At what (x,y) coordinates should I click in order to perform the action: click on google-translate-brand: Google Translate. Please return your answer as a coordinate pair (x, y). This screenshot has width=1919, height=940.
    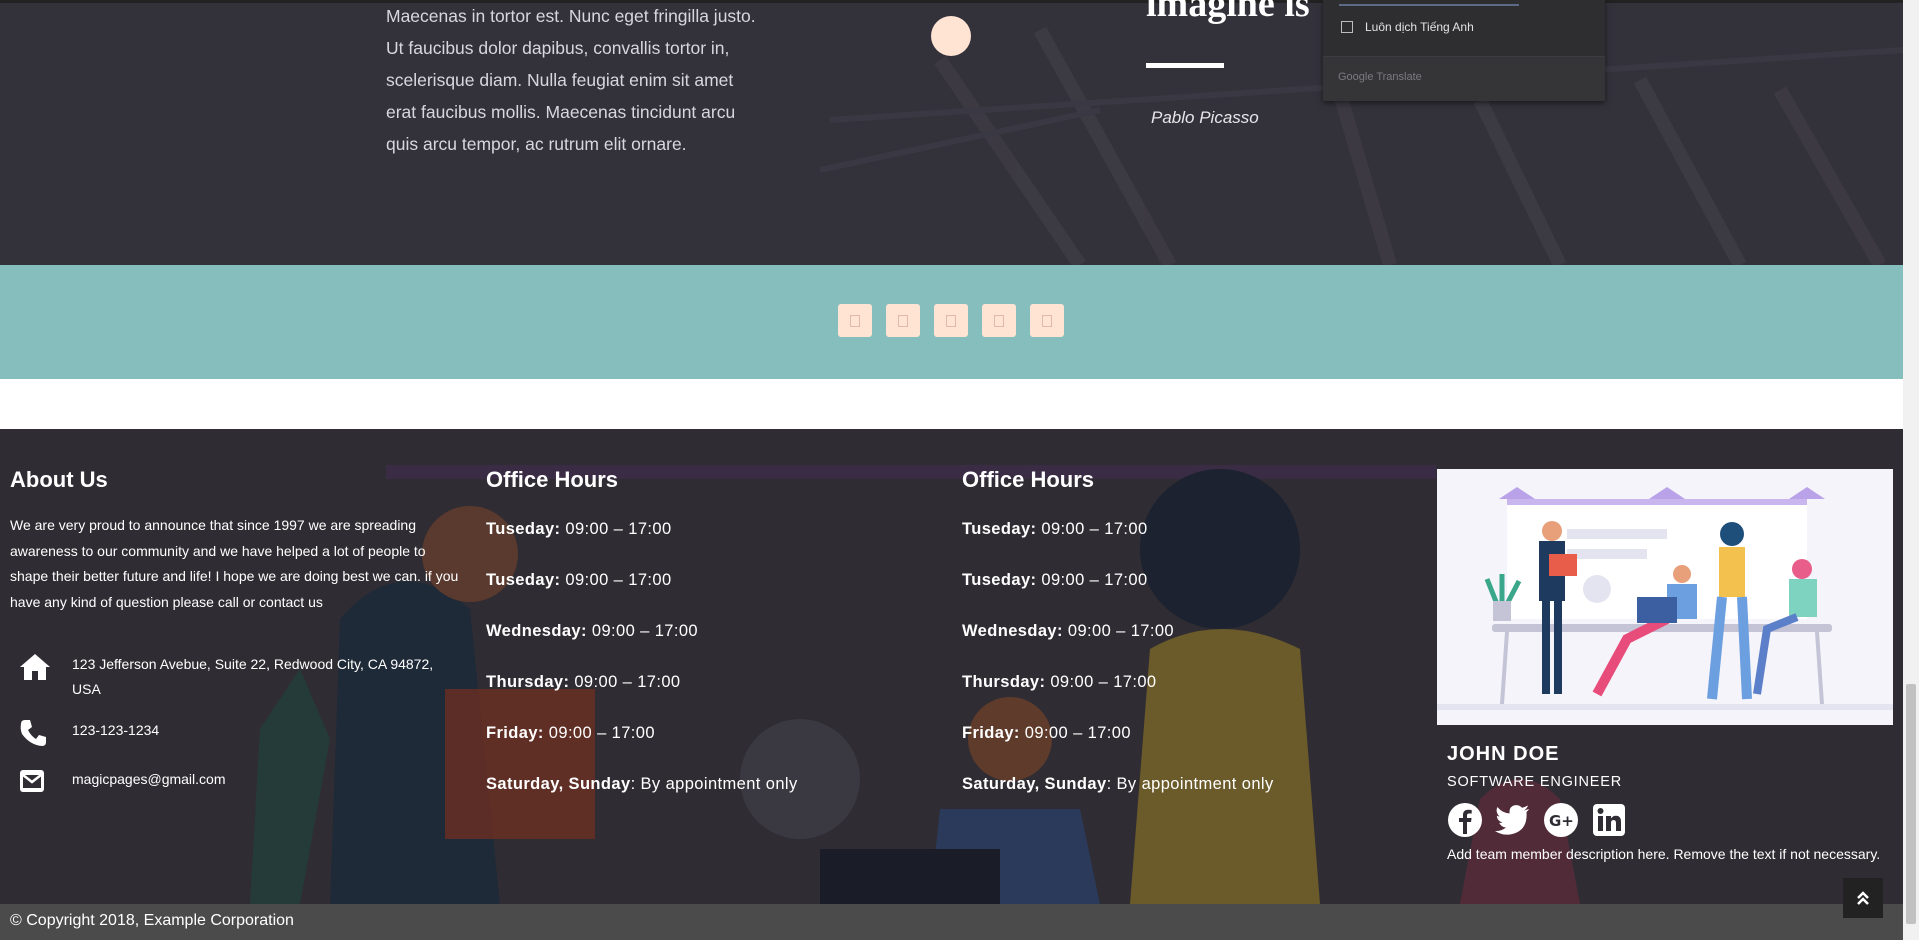
    Looking at the image, I should click on (1380, 77).